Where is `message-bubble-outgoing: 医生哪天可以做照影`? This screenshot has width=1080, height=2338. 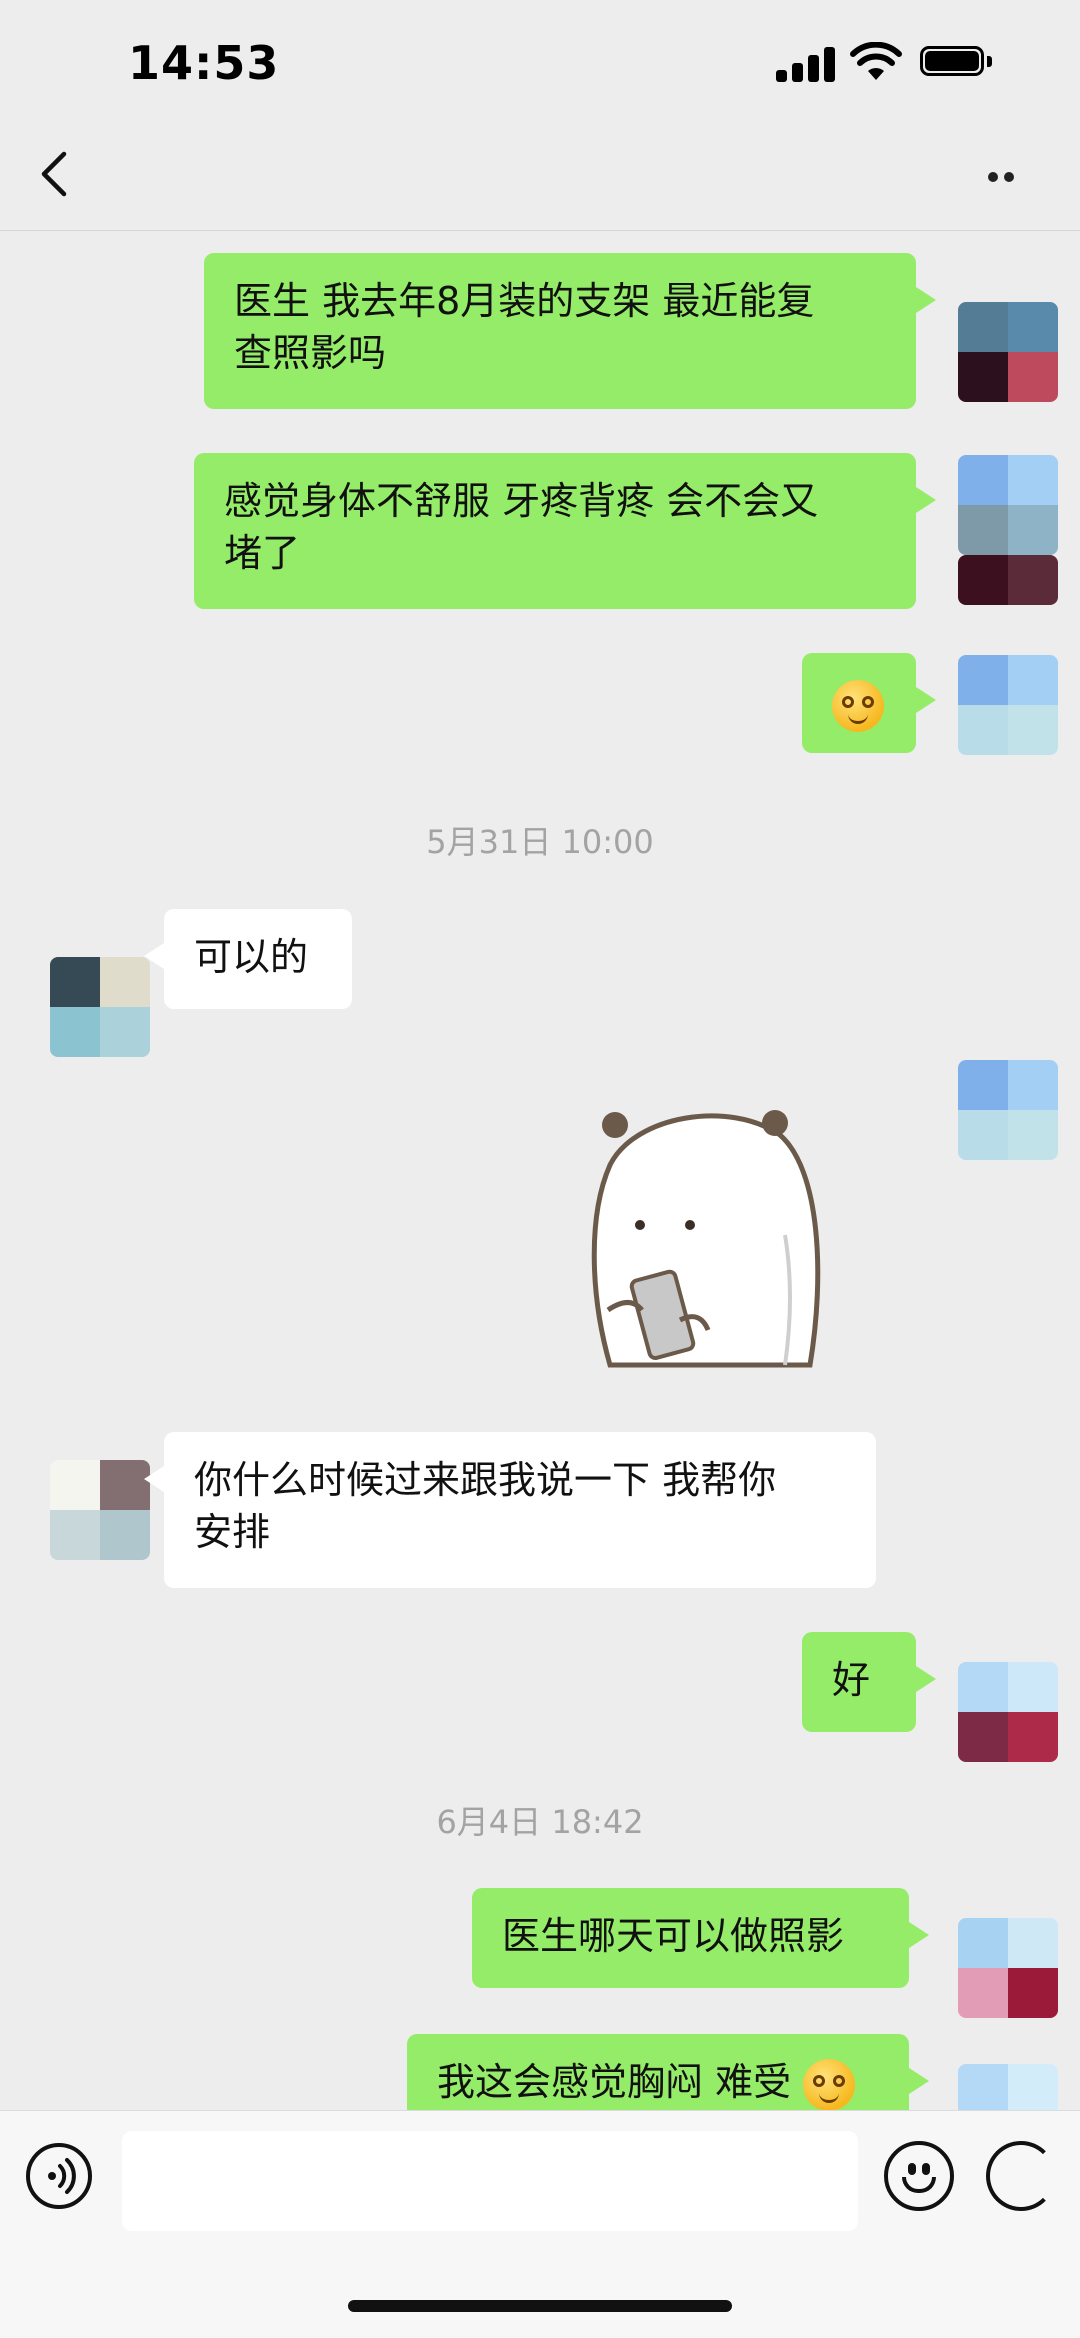
message-bubble-outgoing: 医生哪天可以做照影 is located at coordinates (700, 1938).